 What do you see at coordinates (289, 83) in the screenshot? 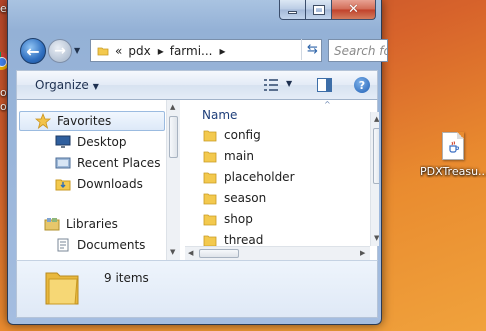
I see `views-dropdown-icon: ▼` at bounding box center [289, 83].